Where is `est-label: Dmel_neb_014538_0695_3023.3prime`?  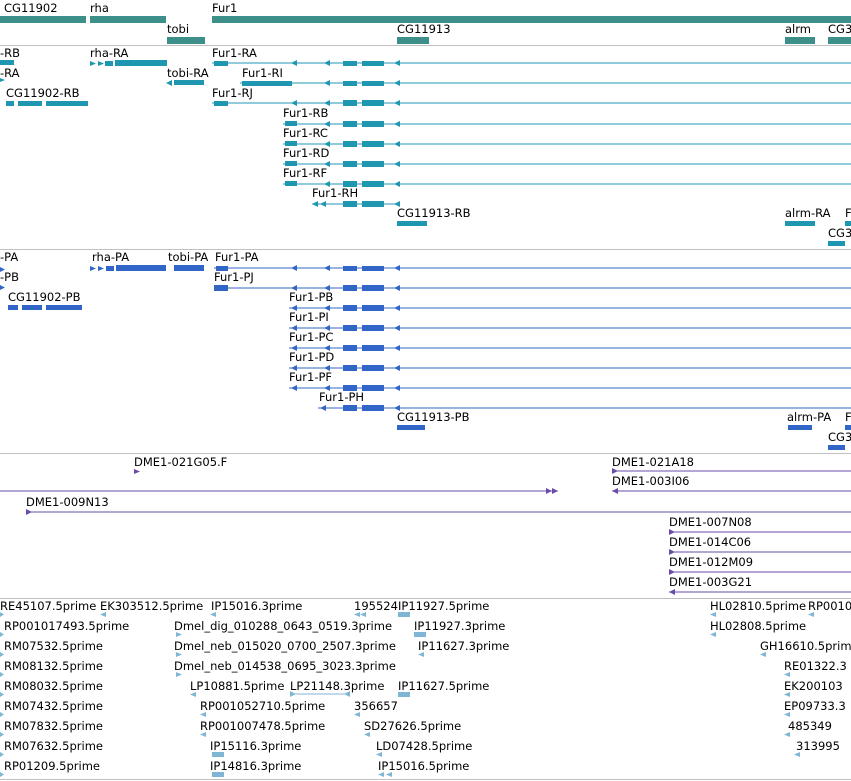 est-label: Dmel_neb_014538_0695_3023.3prime is located at coordinates (285, 666).